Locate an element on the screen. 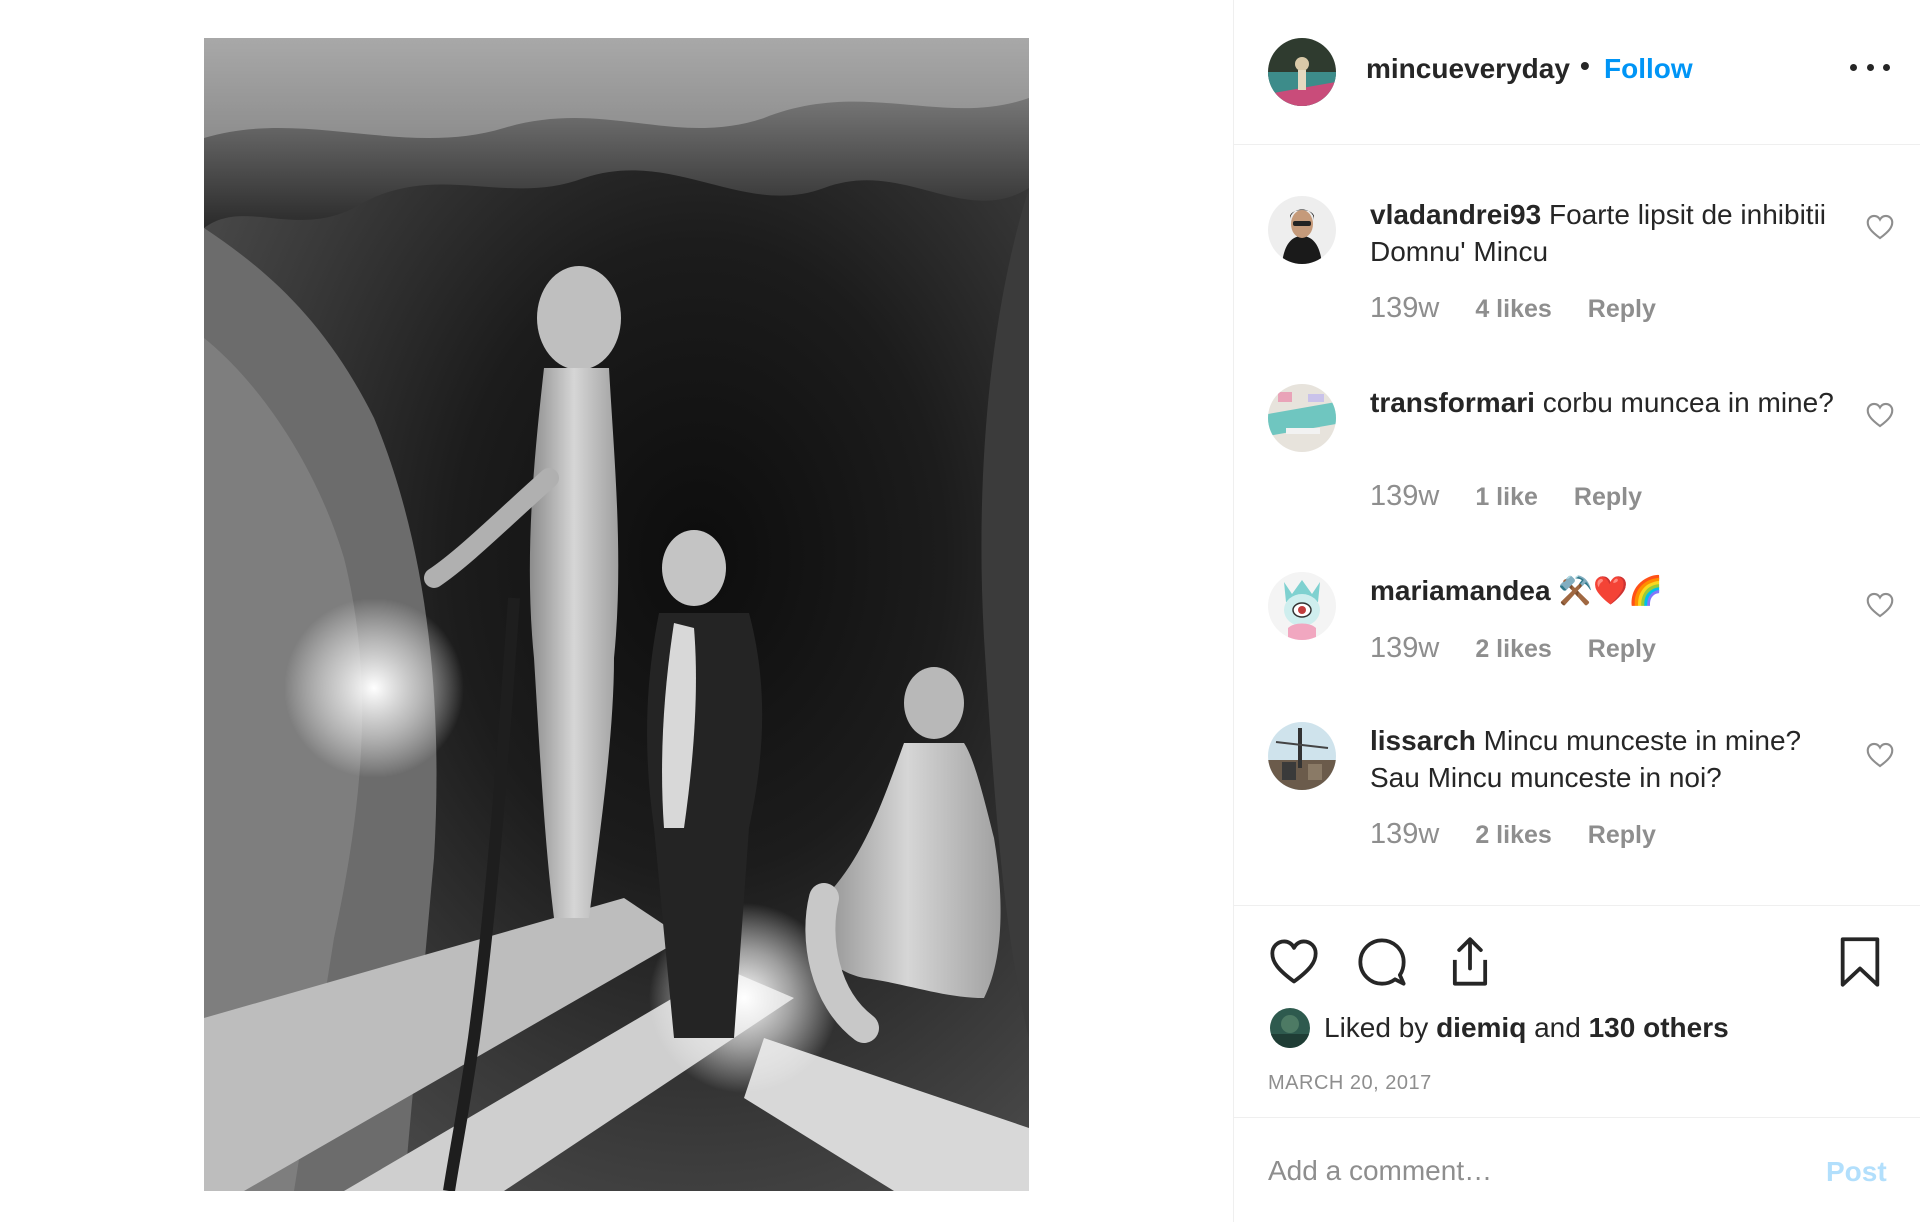 The height and width of the screenshot is (1222, 1920). liker-avatar-image is located at coordinates (1290, 1028).